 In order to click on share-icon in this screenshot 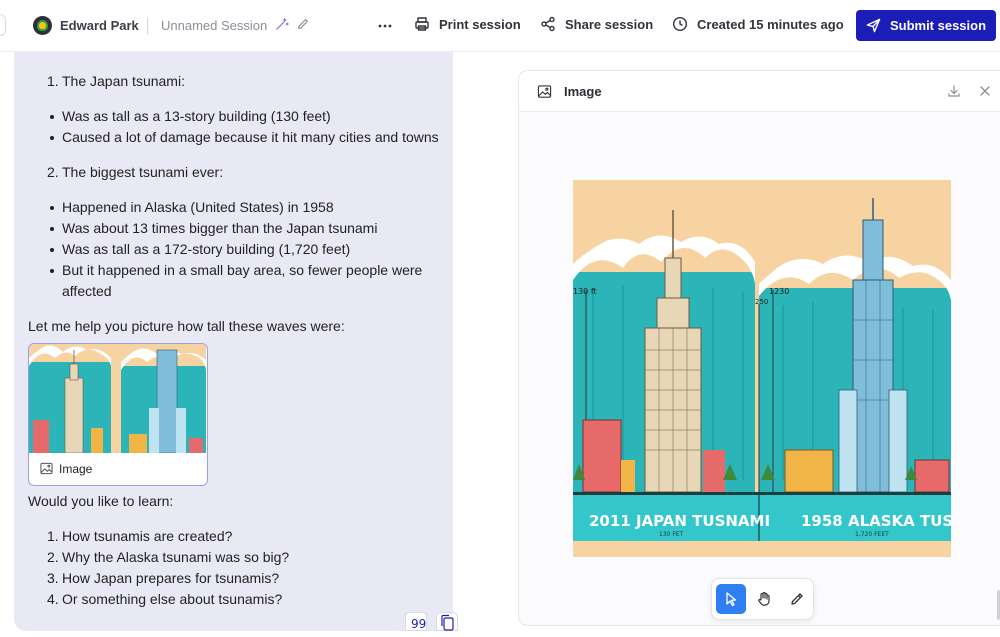, I will do `click(548, 24)`.